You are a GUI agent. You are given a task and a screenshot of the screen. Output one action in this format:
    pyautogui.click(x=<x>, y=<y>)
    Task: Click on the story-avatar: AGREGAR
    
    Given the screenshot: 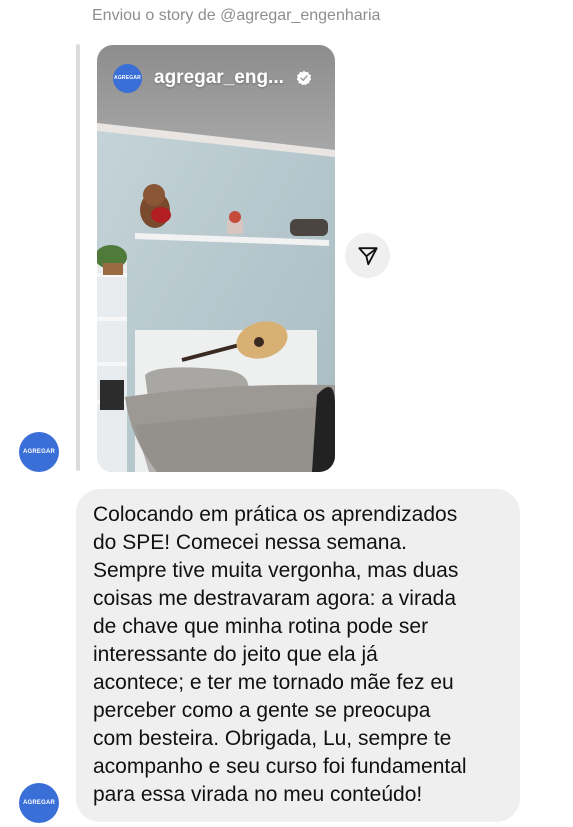 What is the action you would take?
    pyautogui.click(x=127, y=78)
    